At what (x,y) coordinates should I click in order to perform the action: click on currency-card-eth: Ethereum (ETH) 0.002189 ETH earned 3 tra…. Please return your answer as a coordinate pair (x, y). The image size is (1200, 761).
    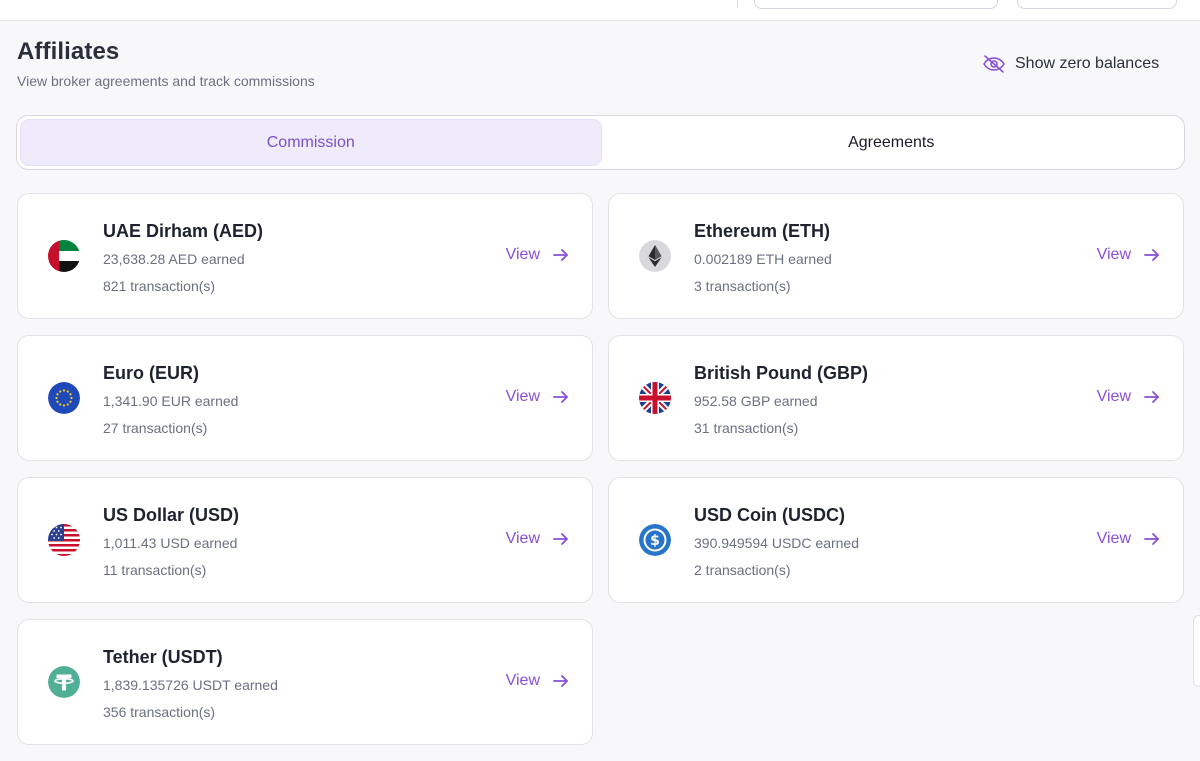
    Looking at the image, I should click on (896, 256).